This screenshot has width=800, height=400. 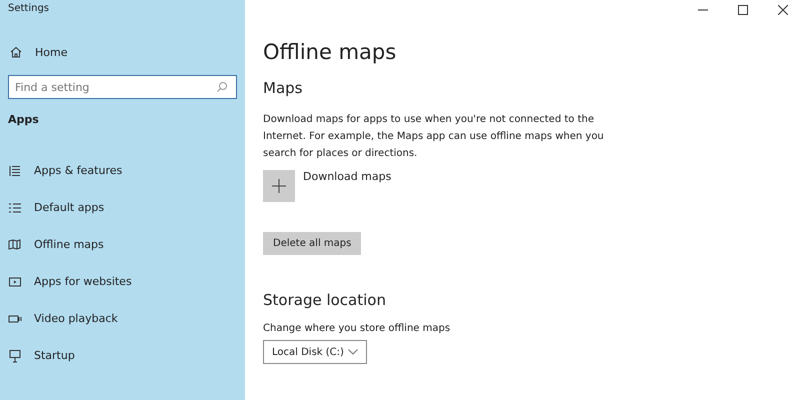 I want to click on maximize-icon, so click(x=743, y=10).